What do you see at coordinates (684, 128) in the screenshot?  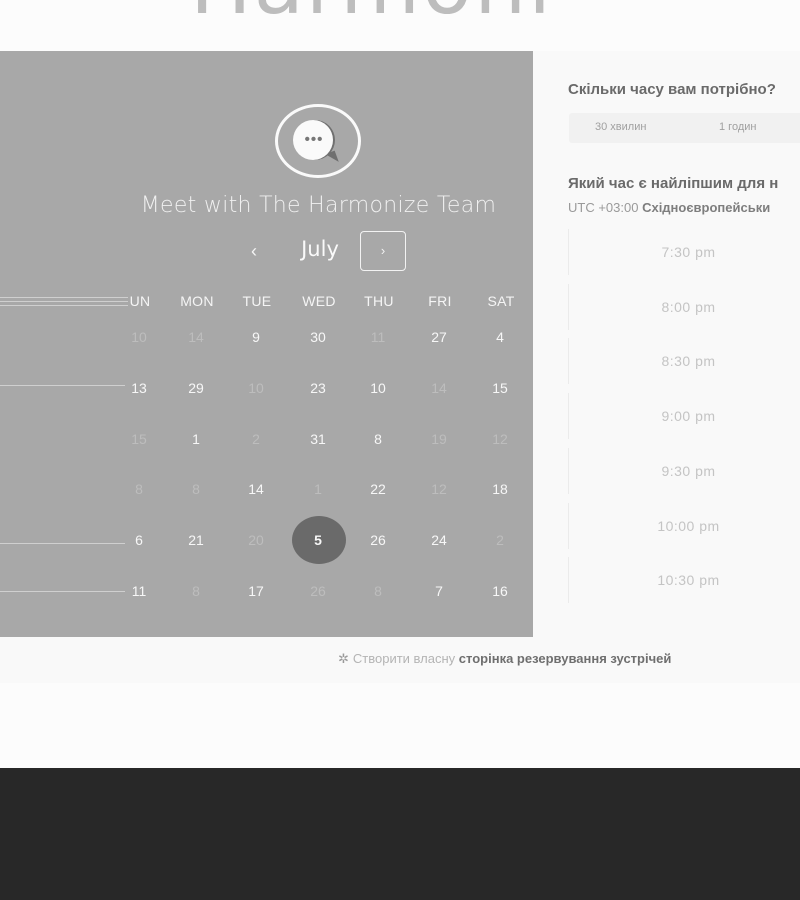 I see `duration-selector: 30 хвилин 1 годин` at bounding box center [684, 128].